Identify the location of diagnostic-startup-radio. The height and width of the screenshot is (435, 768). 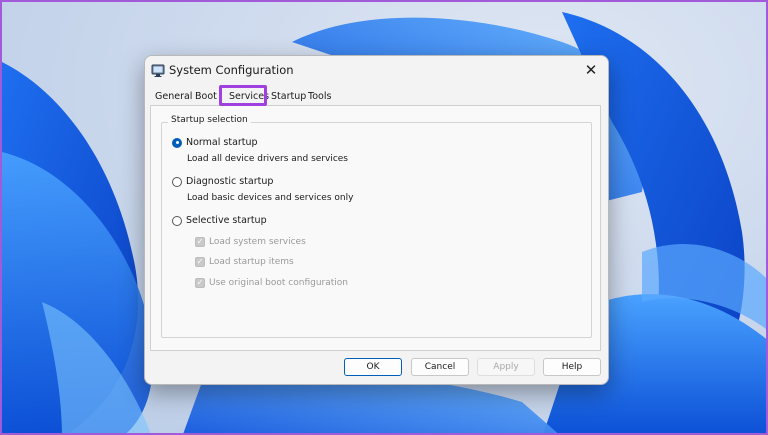
(177, 181).